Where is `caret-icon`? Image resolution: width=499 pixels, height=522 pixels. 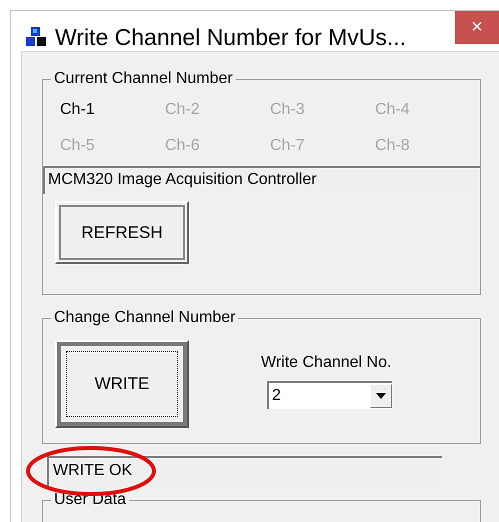 caret-icon is located at coordinates (381, 396).